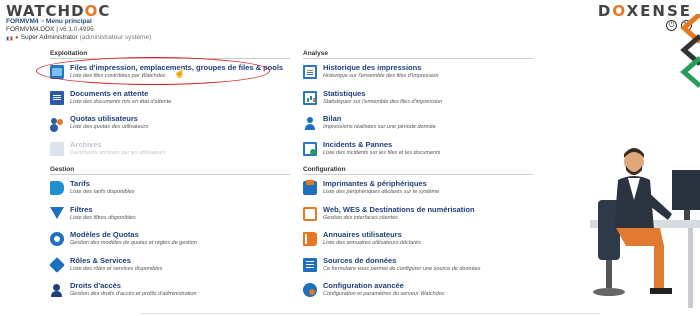 The height and width of the screenshot is (316, 700). I want to click on french-flag-icon, so click(9, 38).